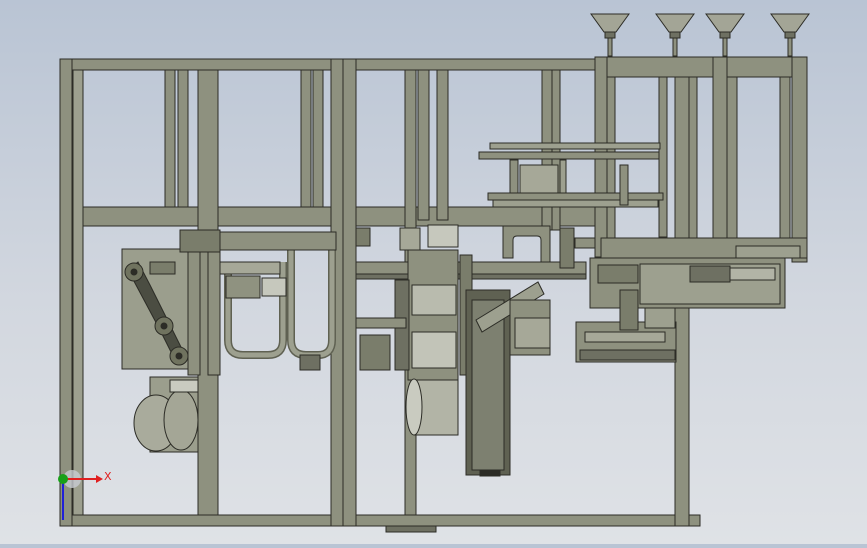  Describe the element at coordinates (411, 529) in the screenshot. I see `base-foot` at that location.